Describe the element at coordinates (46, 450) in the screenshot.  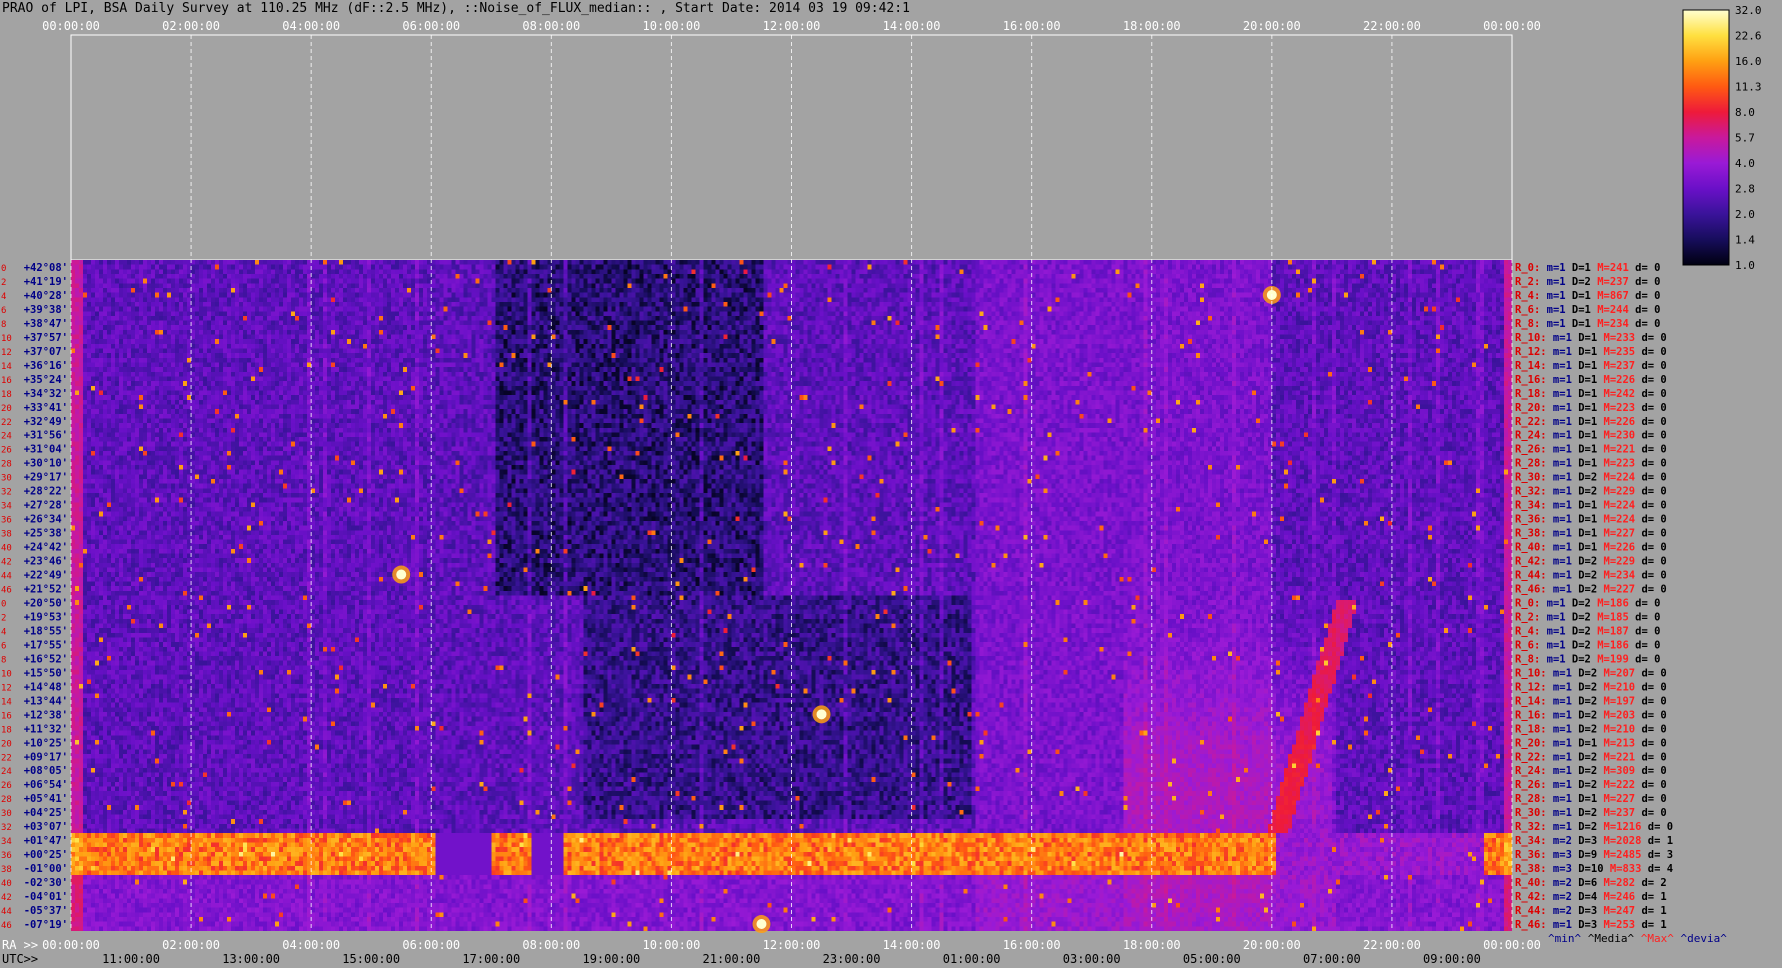
I see `declination-label: +31°04'` at that location.